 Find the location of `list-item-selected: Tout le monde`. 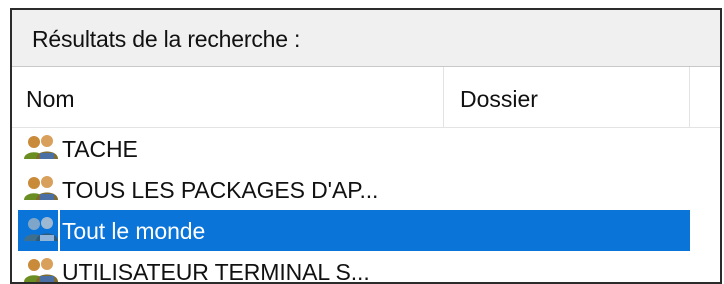

list-item-selected: Tout le monde is located at coordinates (354, 230).